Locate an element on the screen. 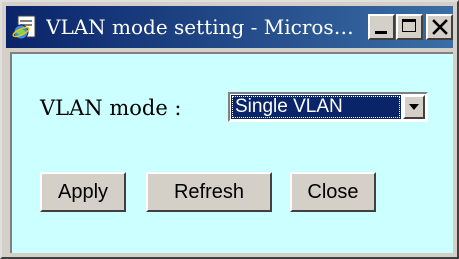  maximize-icon is located at coordinates (409, 25).